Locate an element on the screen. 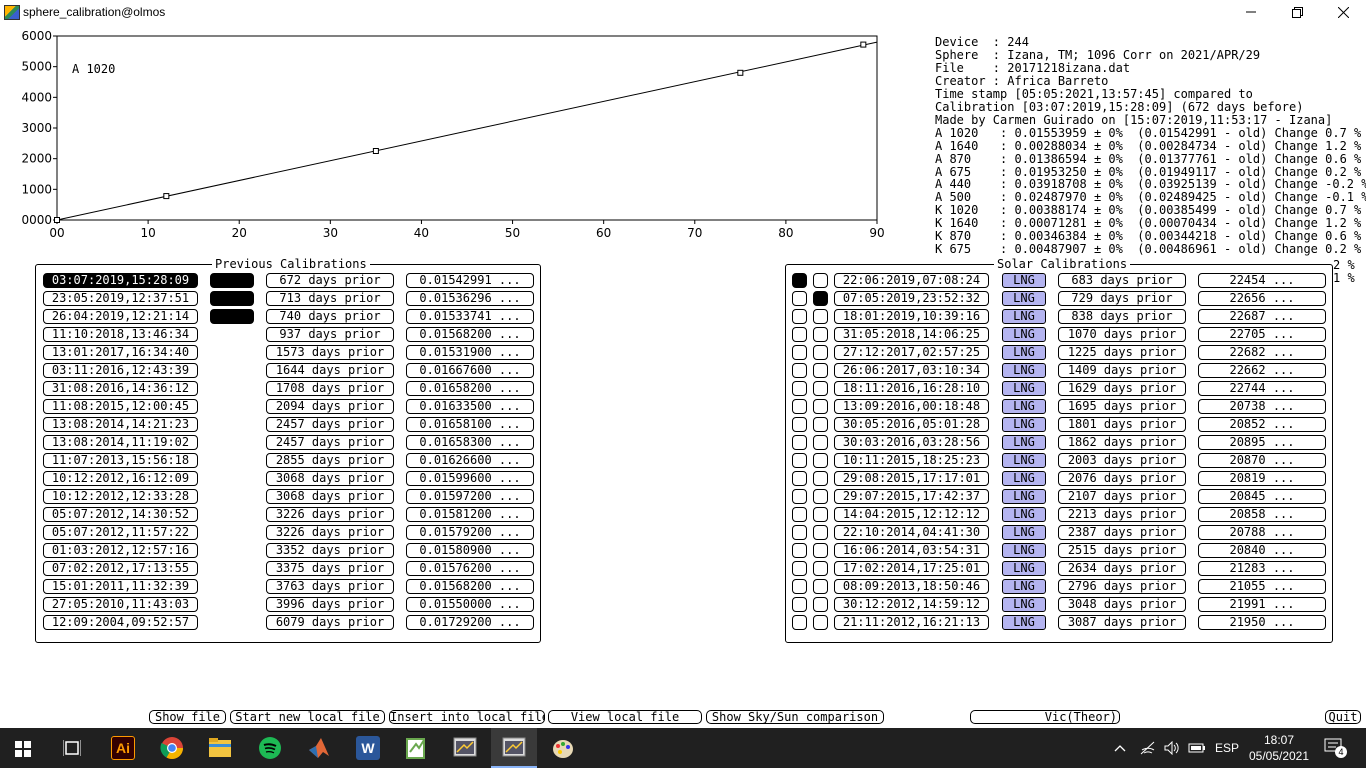  solar-calibration-date: 21:11:2012,16:21:13 is located at coordinates (911, 622).